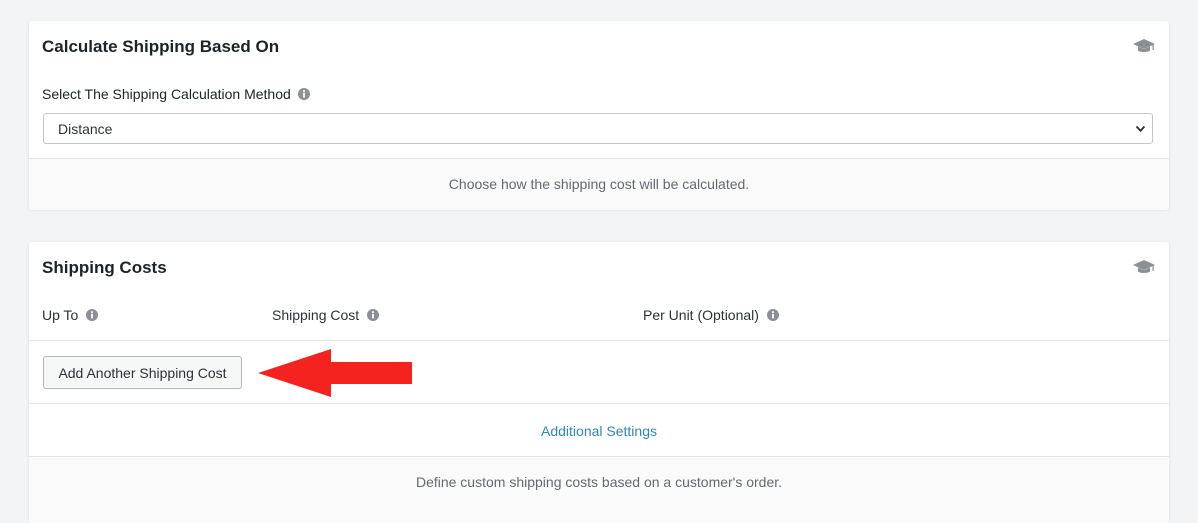 The height and width of the screenshot is (523, 1198). I want to click on column-header-per-unit: Per Unit (Optional), so click(711, 315).